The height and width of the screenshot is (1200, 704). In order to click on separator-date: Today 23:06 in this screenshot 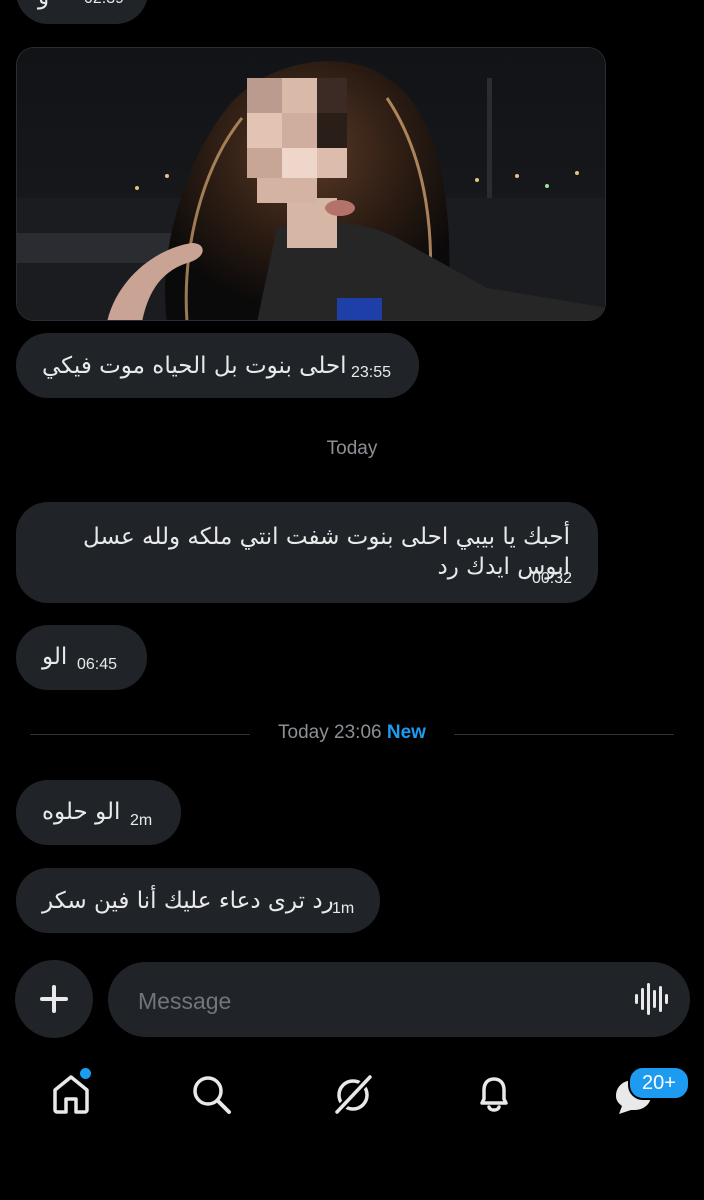, I will do `click(330, 732)`.